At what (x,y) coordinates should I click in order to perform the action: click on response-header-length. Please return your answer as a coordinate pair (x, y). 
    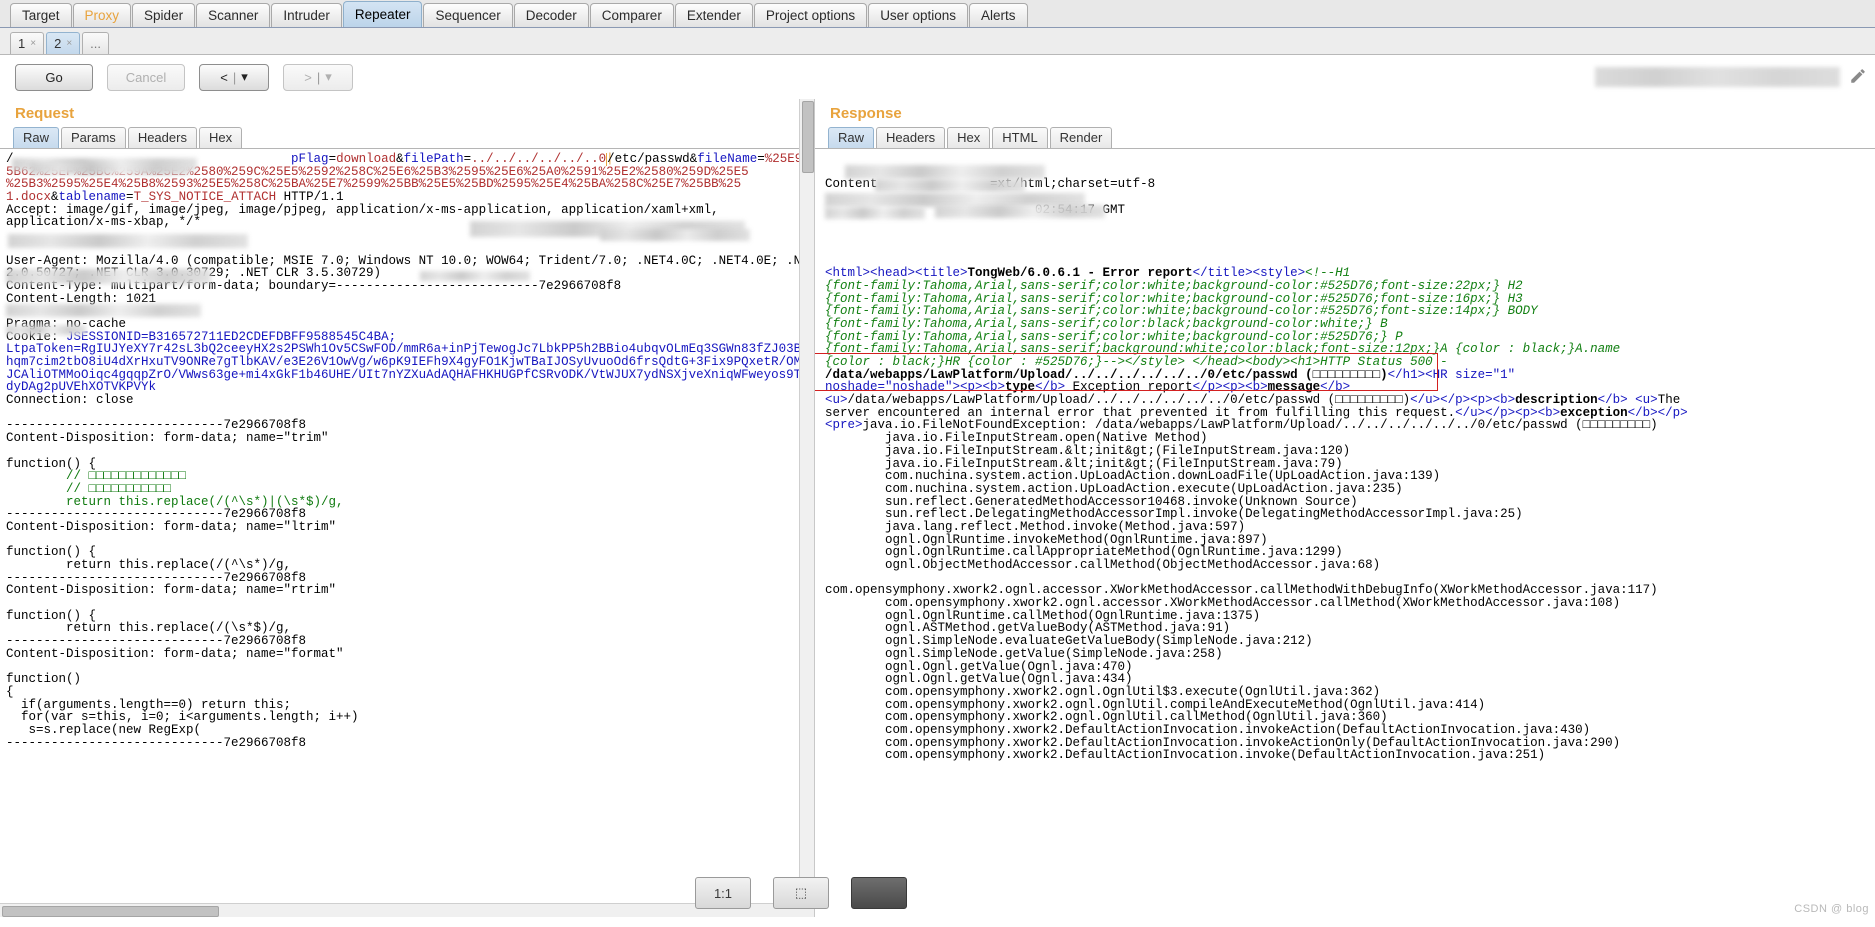
    Looking at the image, I should click on (1350, 248).